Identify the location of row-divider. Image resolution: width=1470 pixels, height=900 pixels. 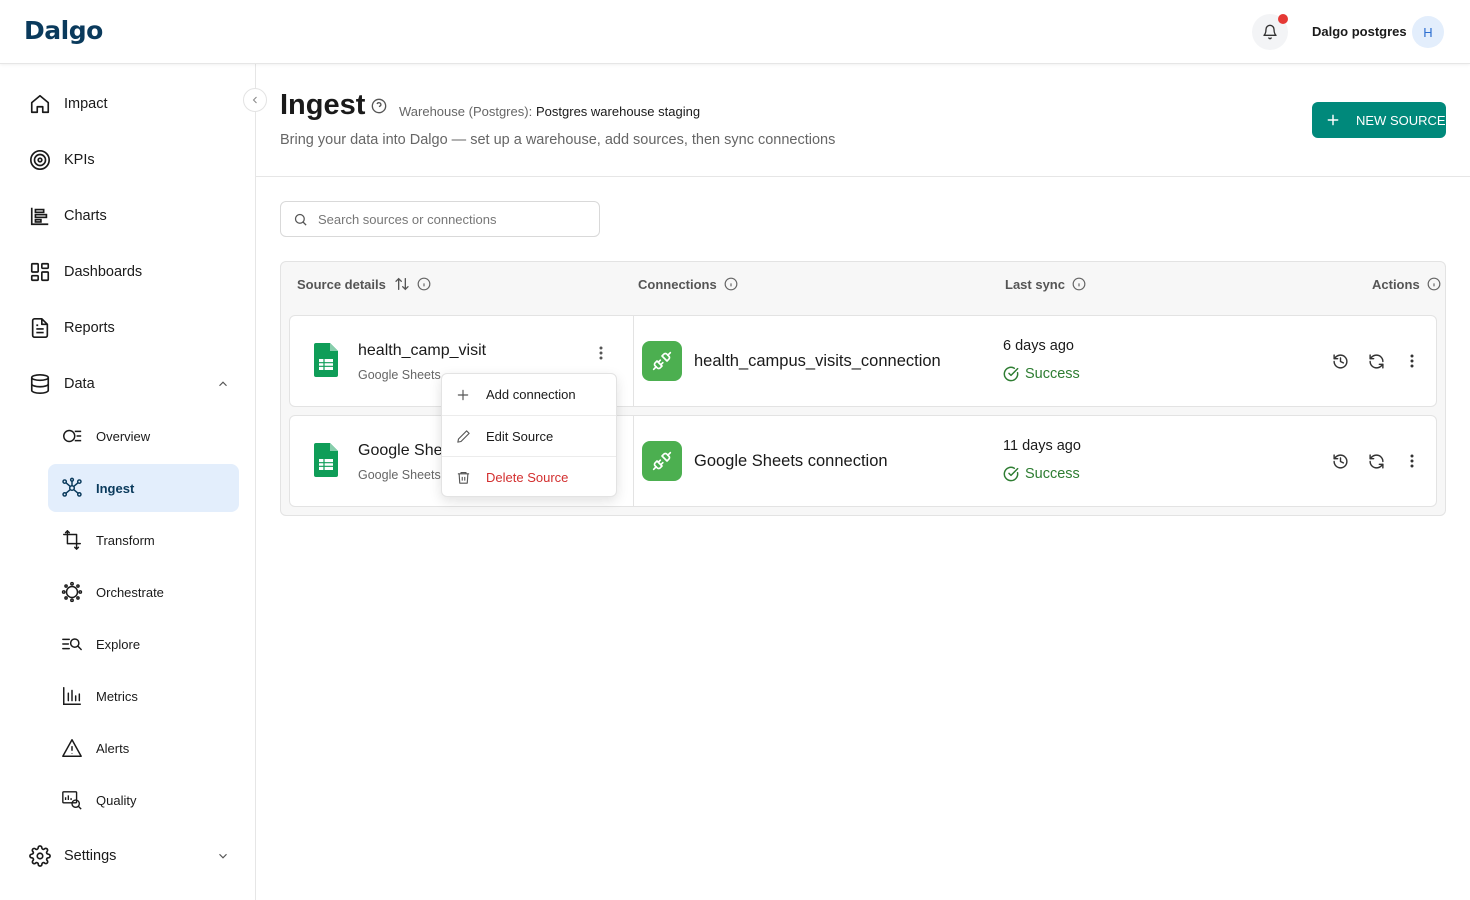
(633, 461).